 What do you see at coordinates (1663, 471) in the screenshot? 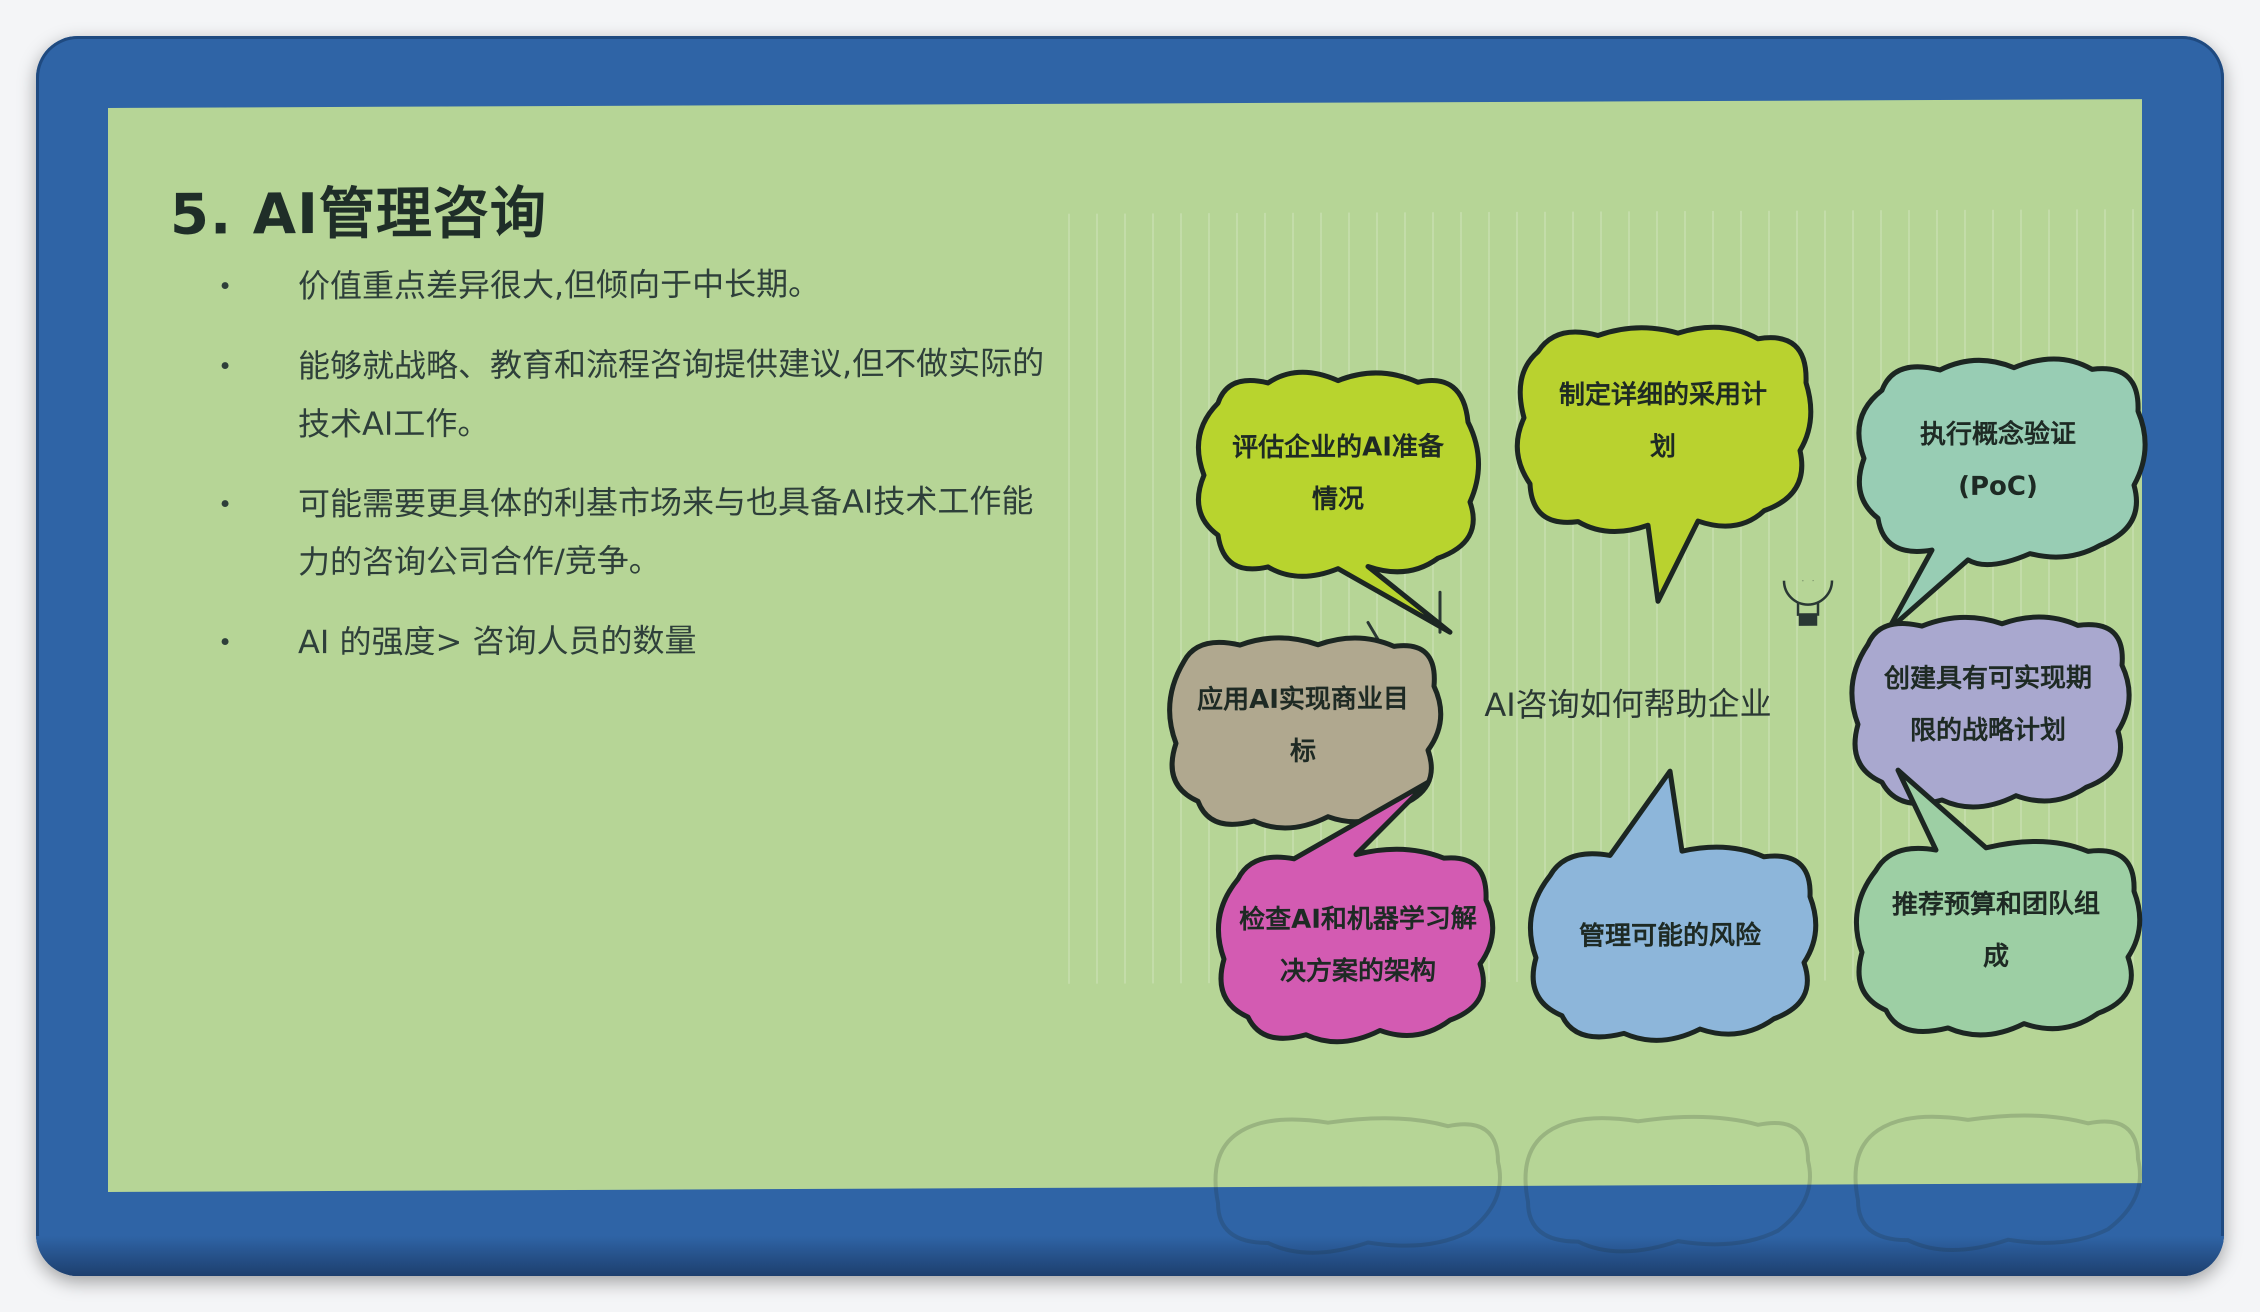
I see `bubble-adoption-plan: 制定详细的采用计划` at bounding box center [1663, 471].